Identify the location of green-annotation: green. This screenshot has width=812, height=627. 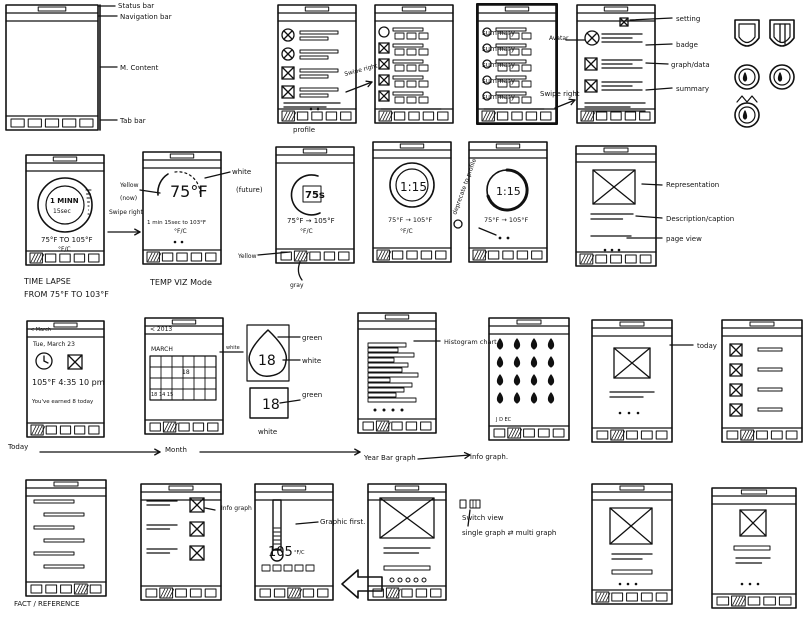
(312, 395).